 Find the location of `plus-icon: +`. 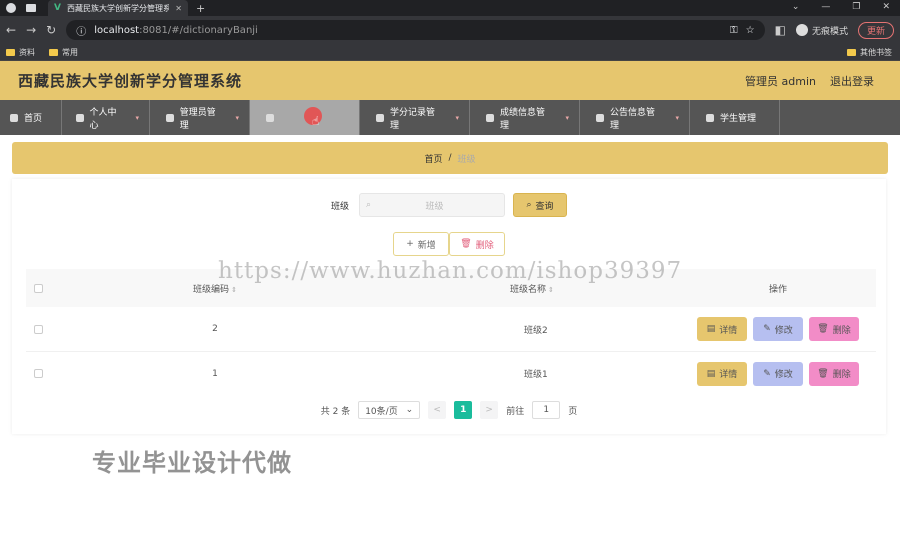

plus-icon: + is located at coordinates (410, 244).